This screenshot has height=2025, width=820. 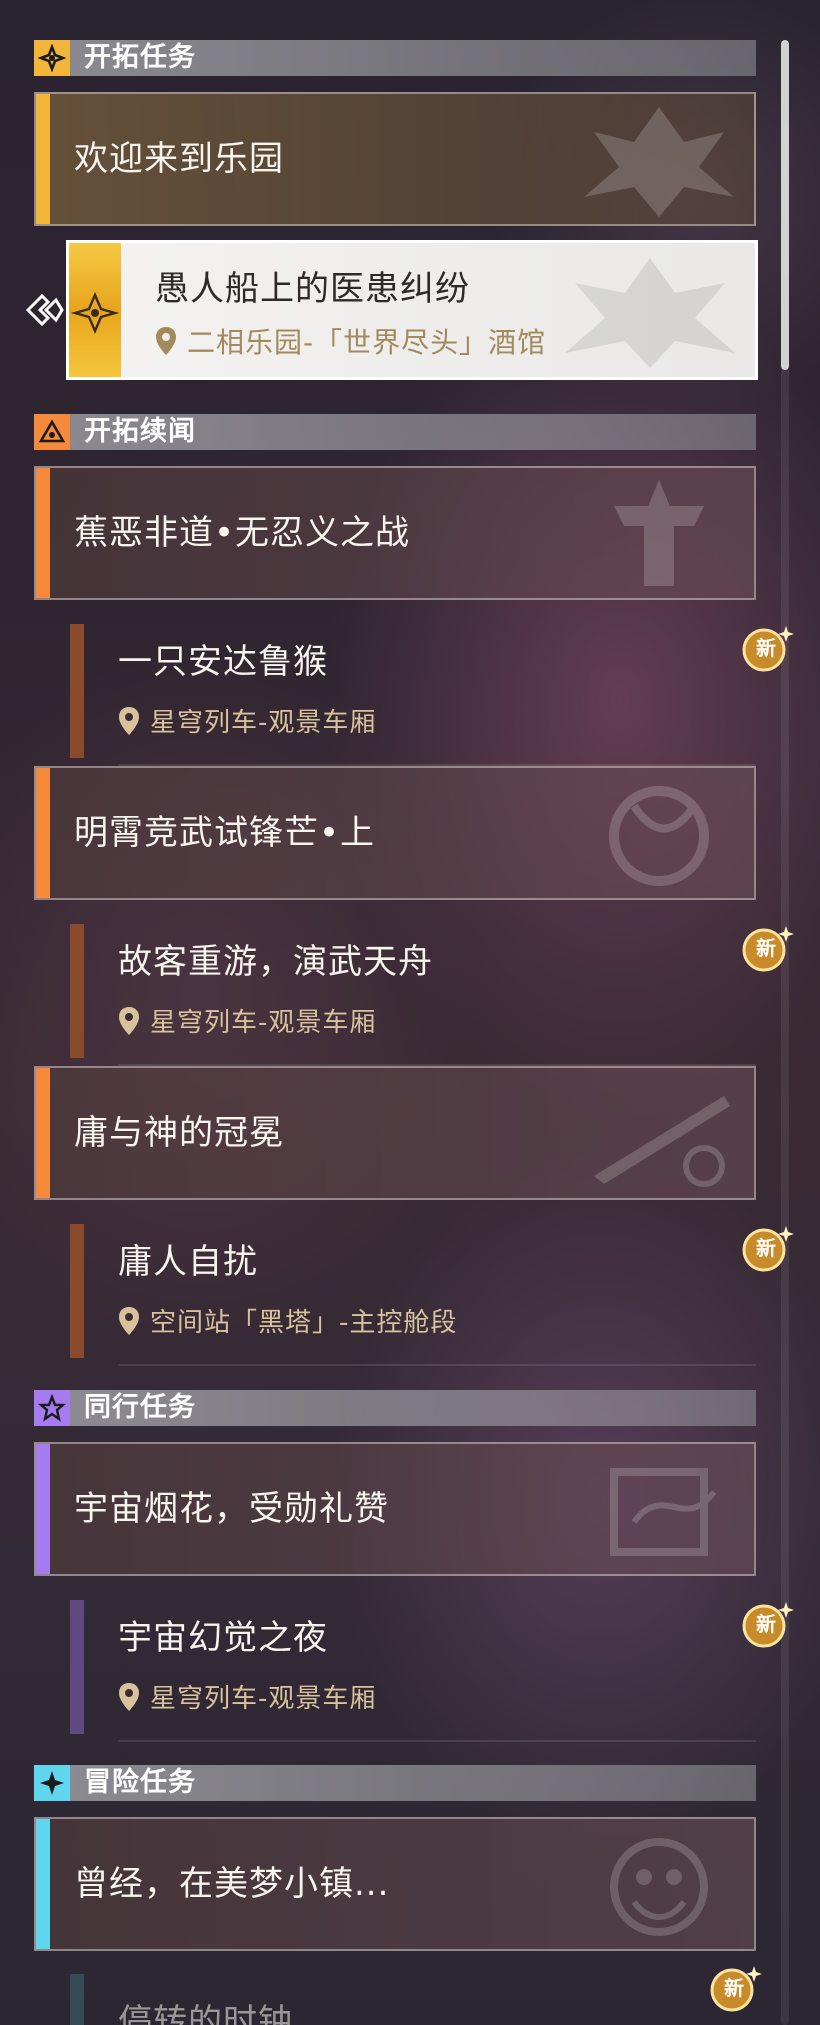 What do you see at coordinates (188, 1262) in the screenshot?
I see `sub-quest-title: 庸人自扰` at bounding box center [188, 1262].